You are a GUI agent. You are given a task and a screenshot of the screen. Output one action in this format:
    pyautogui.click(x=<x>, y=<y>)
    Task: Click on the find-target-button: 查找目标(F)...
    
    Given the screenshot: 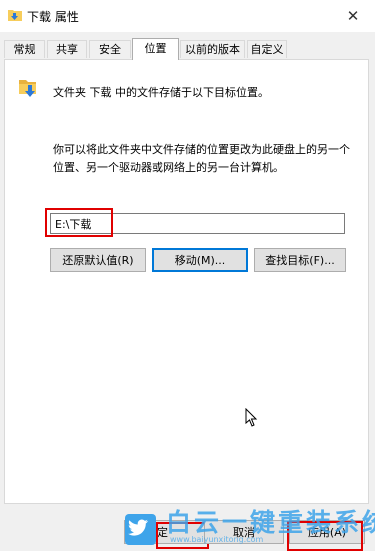 What is the action you would take?
    pyautogui.click(x=300, y=260)
    